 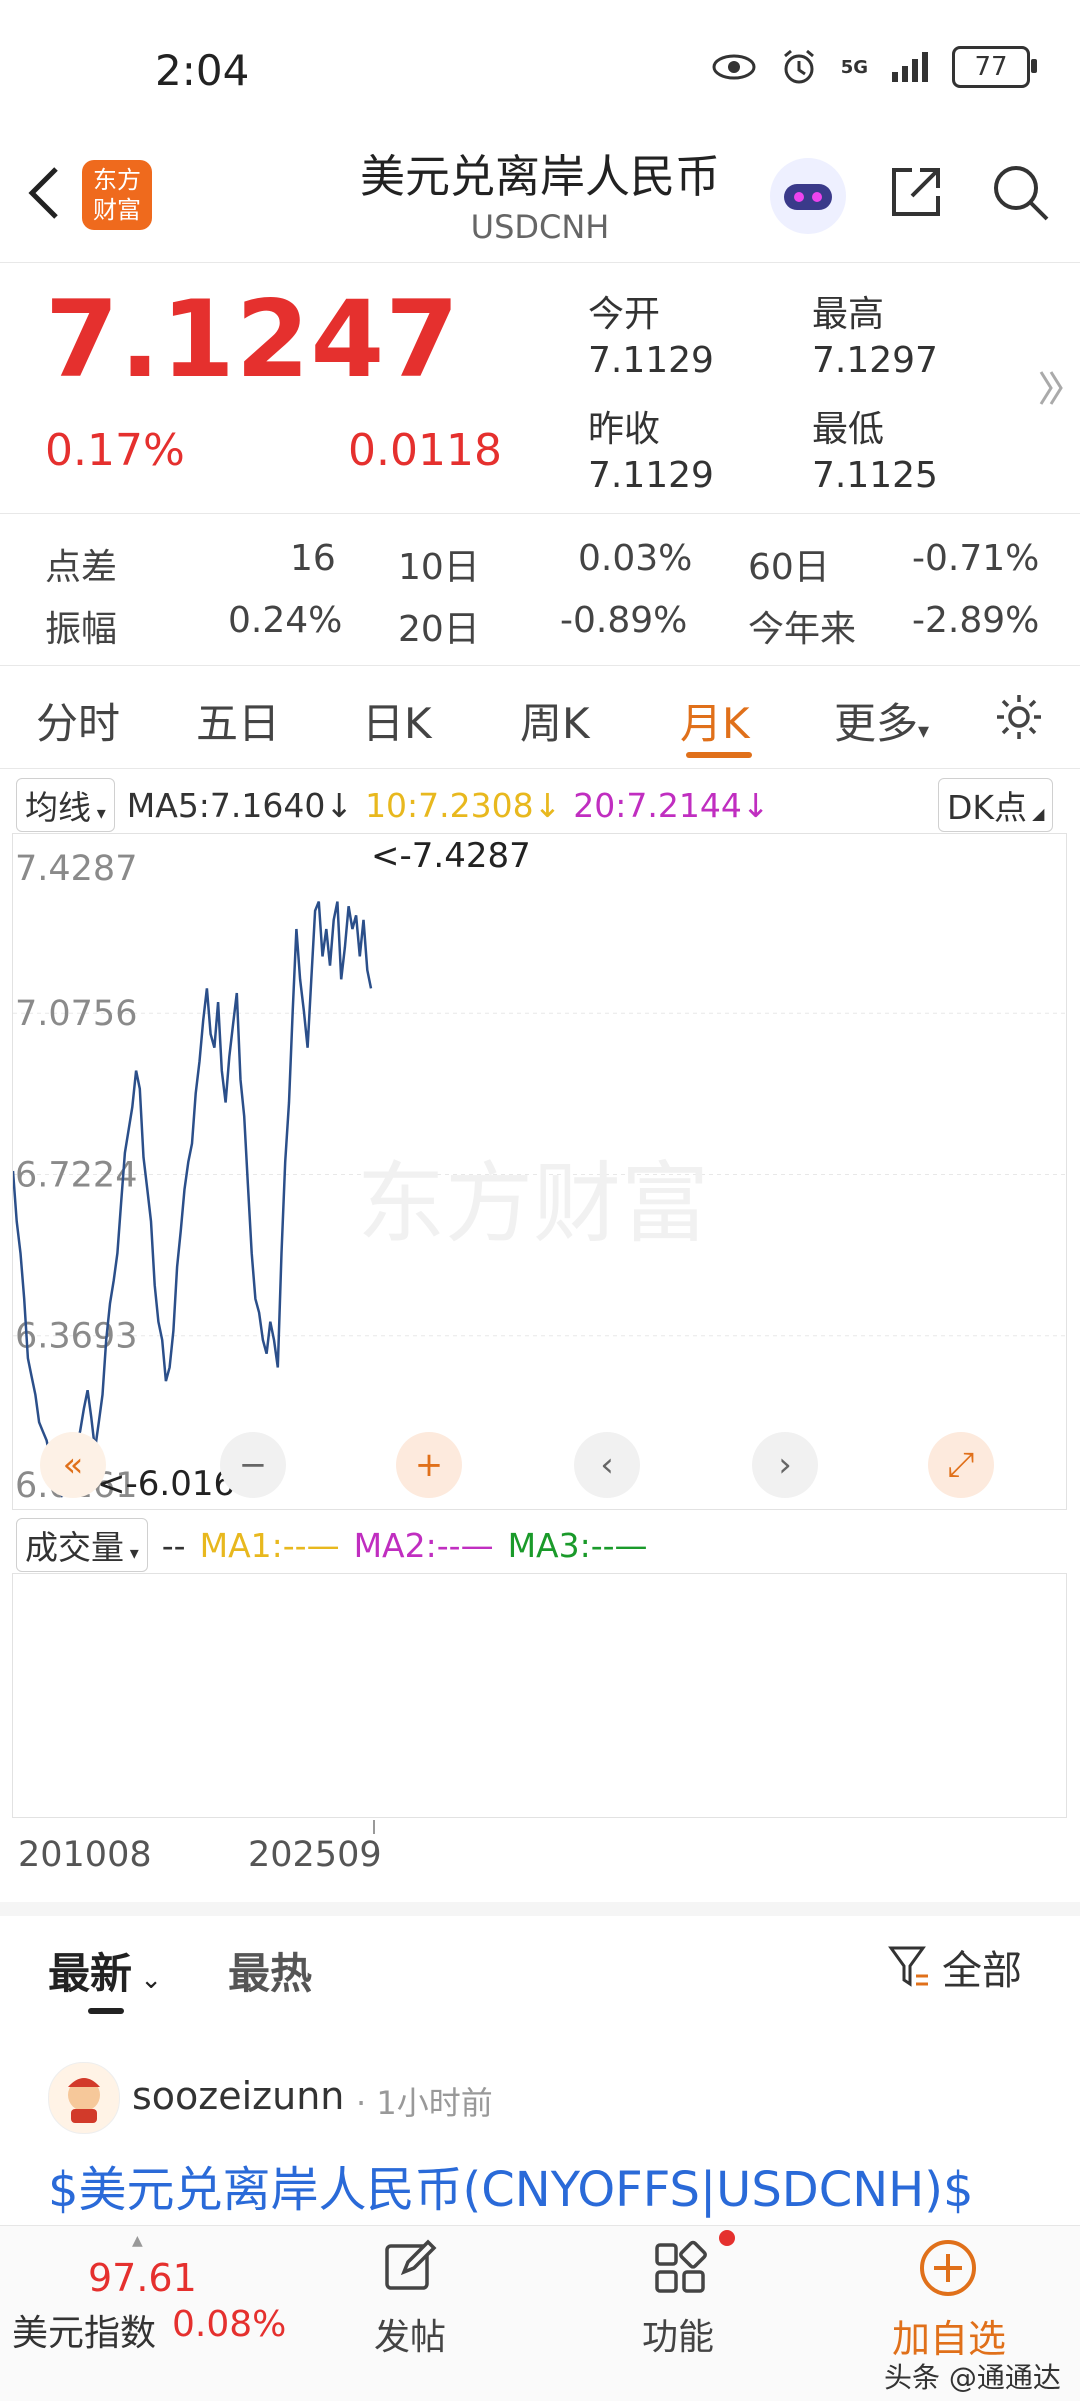 I want to click on ma5-value: MA5:7.1640↓, so click(x=240, y=805).